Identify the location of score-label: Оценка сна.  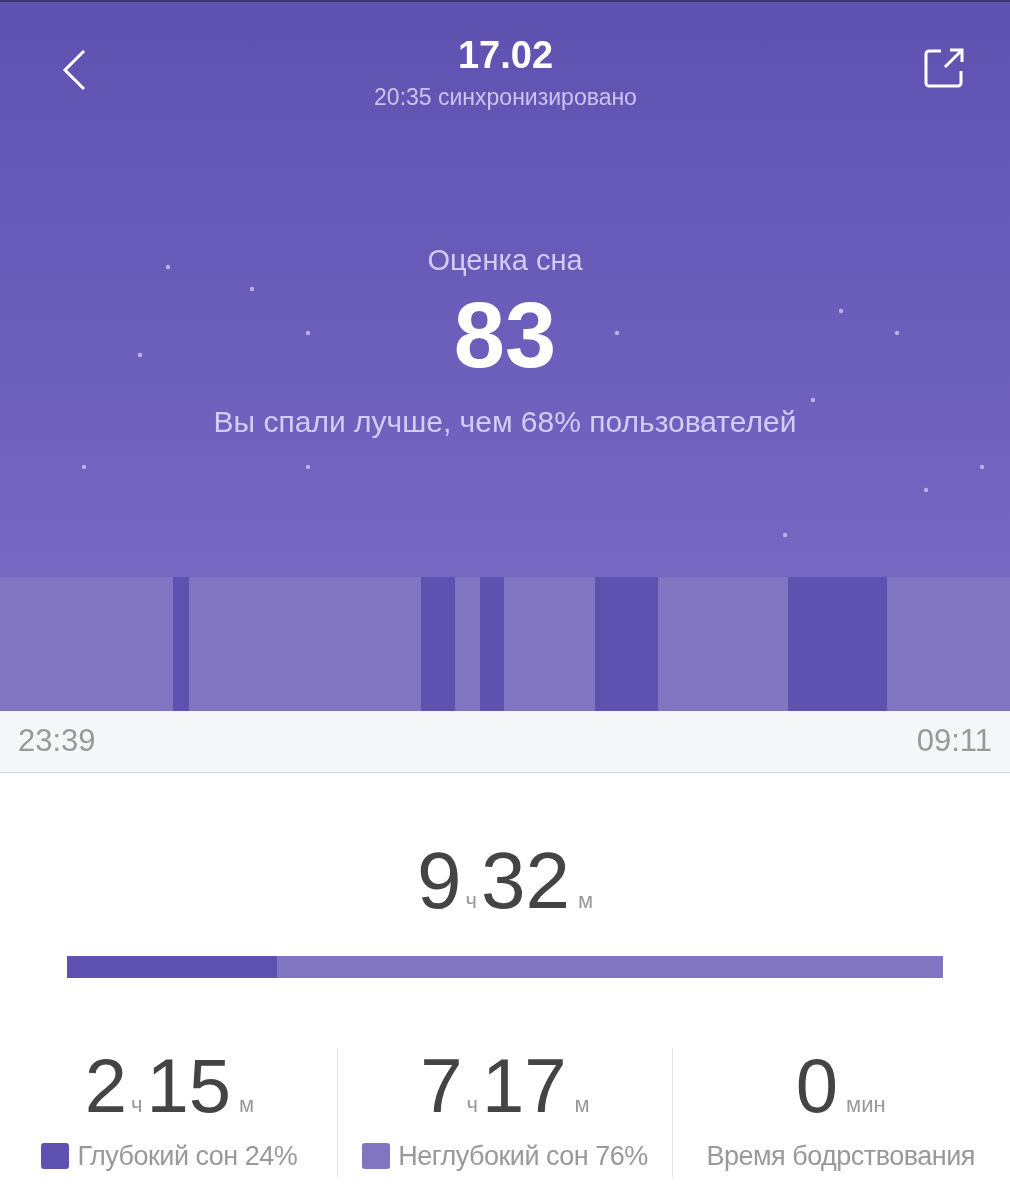
(505, 260).